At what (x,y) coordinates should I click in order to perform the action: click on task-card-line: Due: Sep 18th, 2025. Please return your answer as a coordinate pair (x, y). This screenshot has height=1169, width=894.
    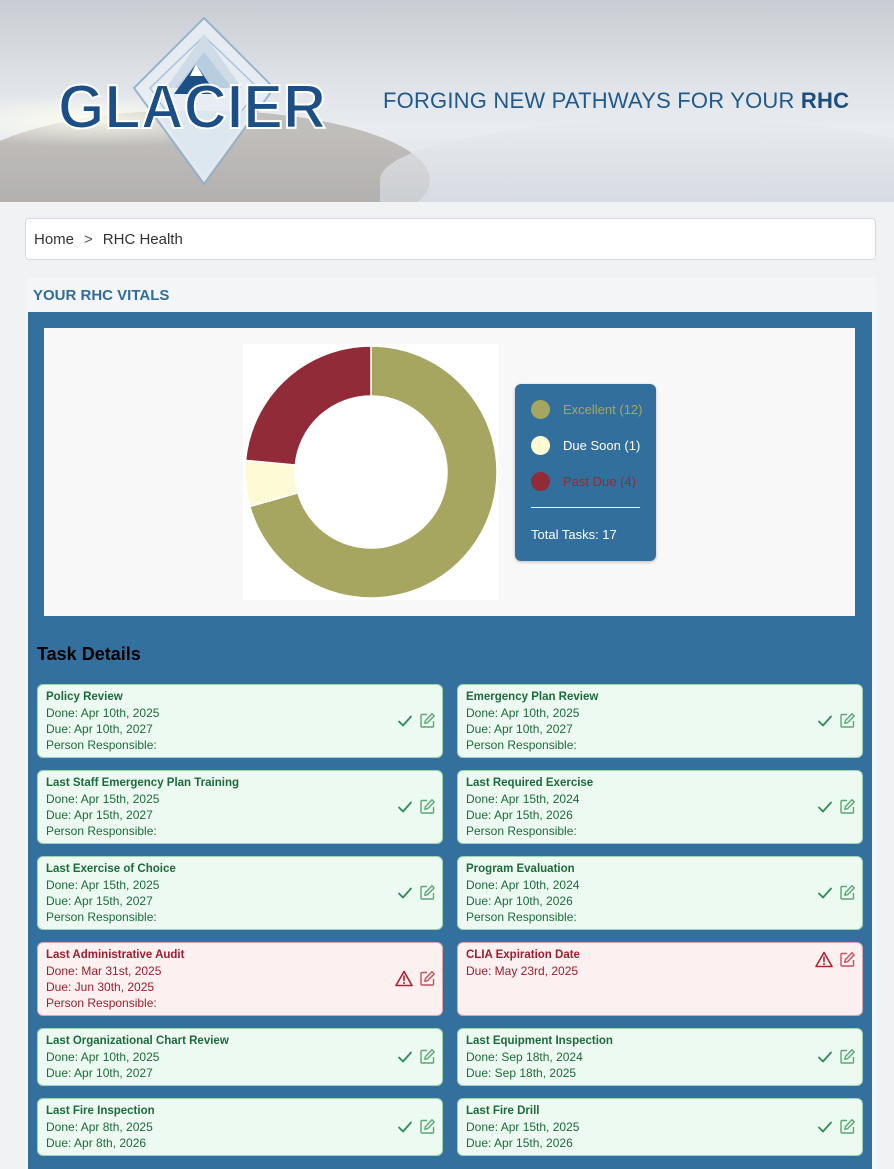
    Looking at the image, I should click on (521, 1073).